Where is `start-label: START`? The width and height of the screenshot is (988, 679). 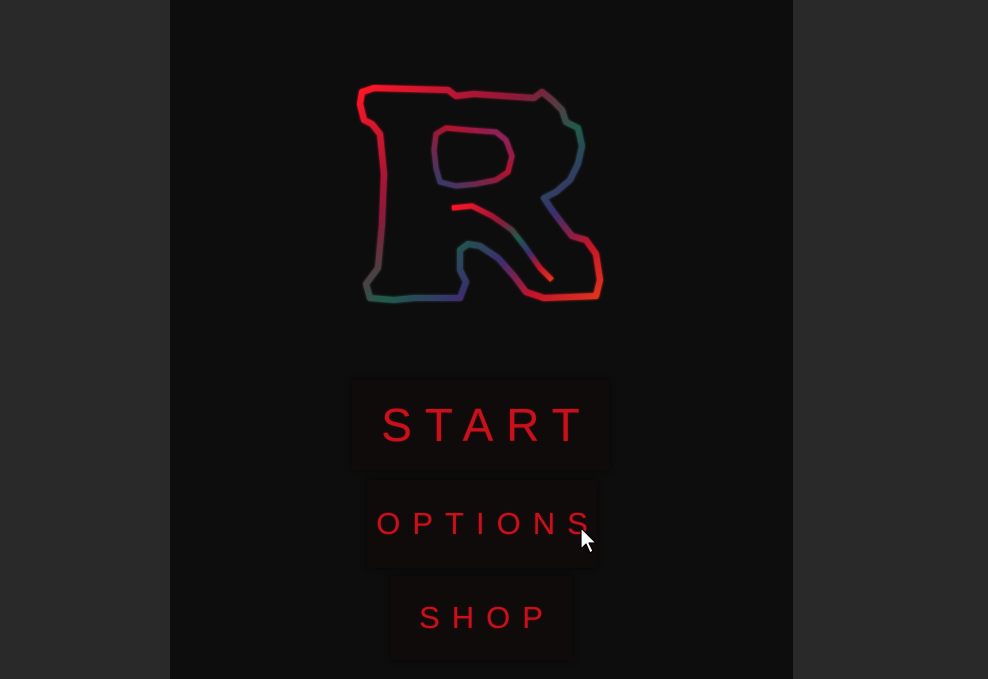 start-label: START is located at coordinates (487, 425).